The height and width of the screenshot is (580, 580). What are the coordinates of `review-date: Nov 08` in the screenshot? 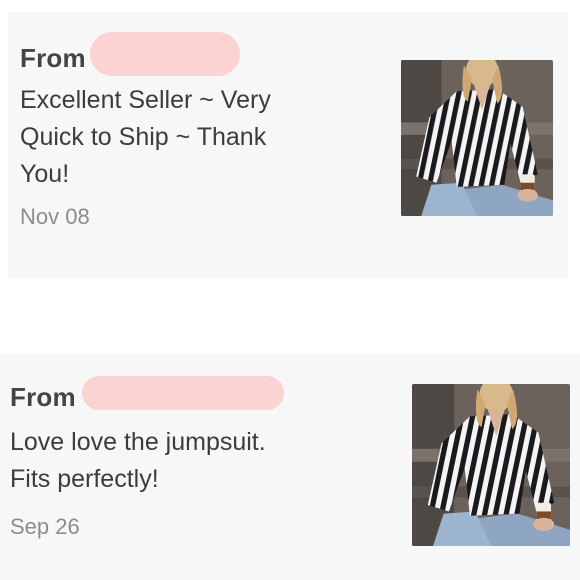 It's located at (55, 216).